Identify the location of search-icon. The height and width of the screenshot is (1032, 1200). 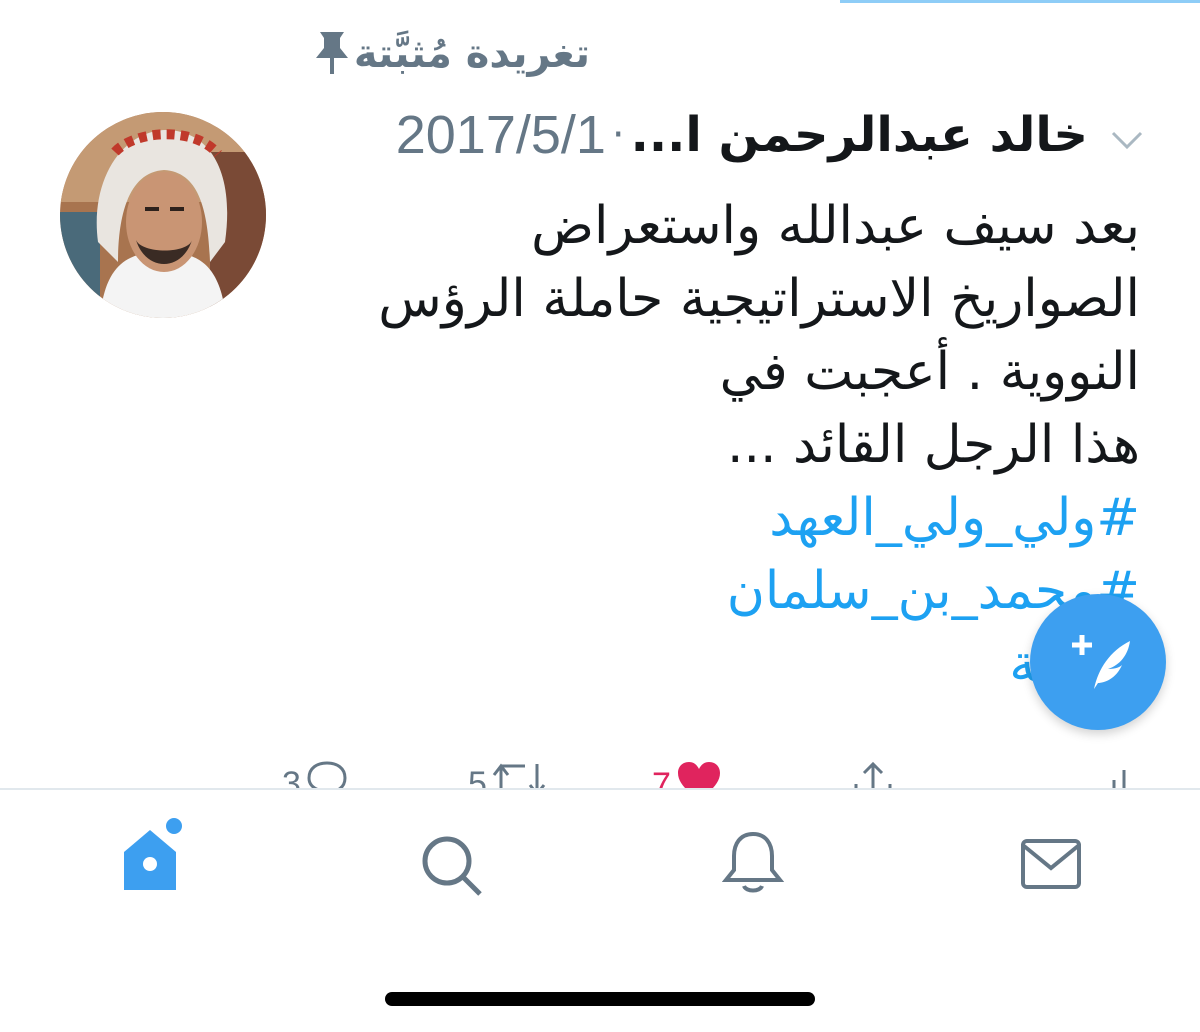
(452, 869).